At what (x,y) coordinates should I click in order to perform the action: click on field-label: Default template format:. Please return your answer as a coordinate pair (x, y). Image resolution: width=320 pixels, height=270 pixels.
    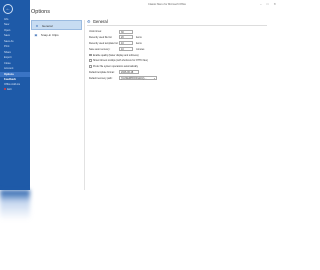
    Looking at the image, I should click on (102, 72).